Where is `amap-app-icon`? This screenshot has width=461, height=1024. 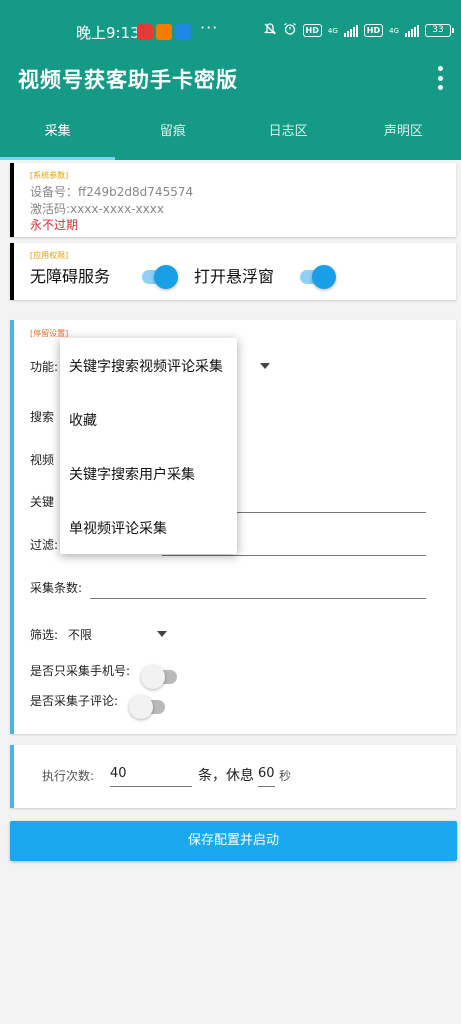
amap-app-icon is located at coordinates (145, 32).